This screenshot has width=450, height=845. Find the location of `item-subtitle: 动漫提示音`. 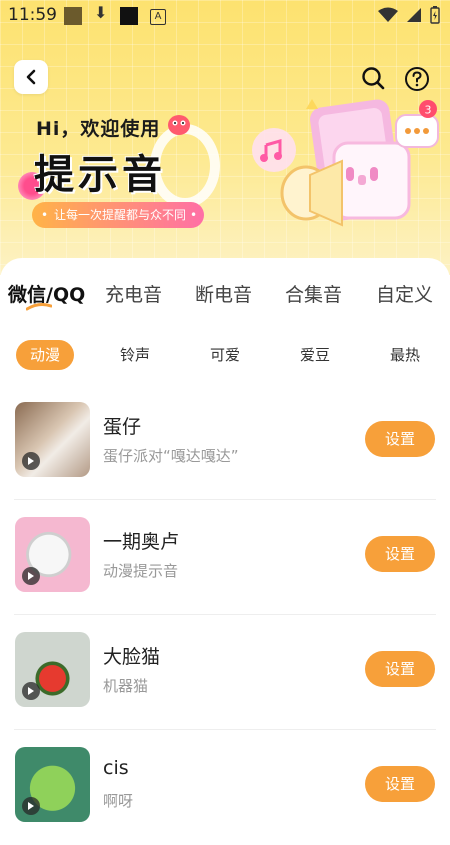

item-subtitle: 动漫提示音 is located at coordinates (141, 571).